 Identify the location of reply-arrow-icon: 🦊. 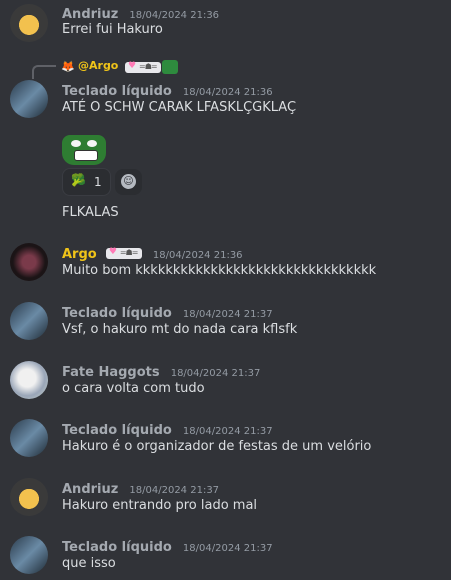
(68, 66).